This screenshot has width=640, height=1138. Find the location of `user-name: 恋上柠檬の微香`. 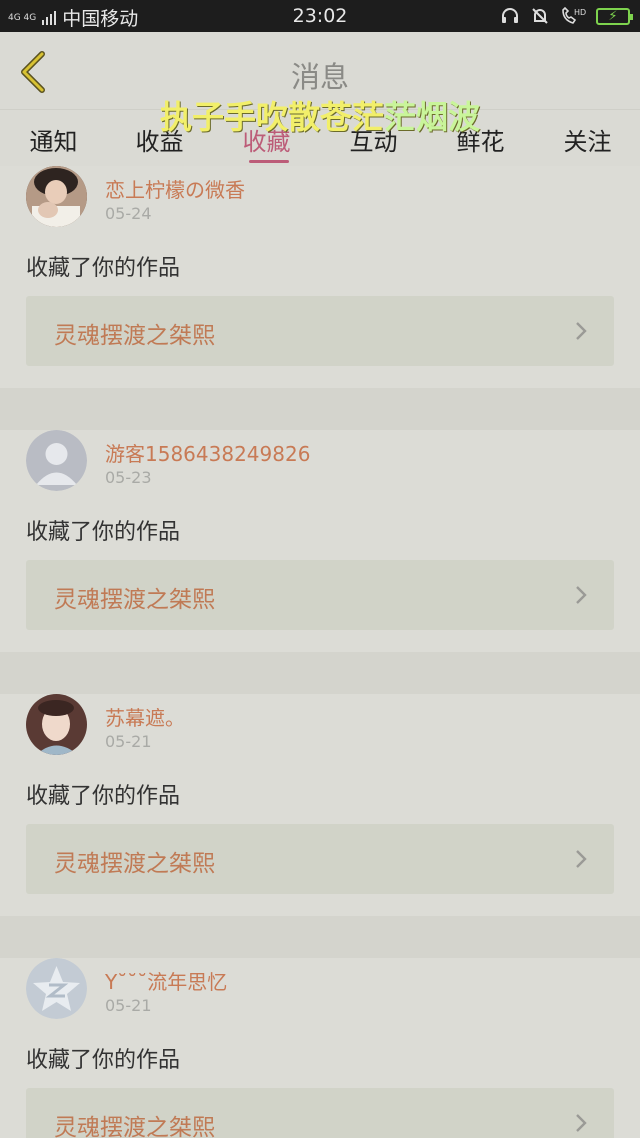

user-name: 恋上柠檬の微香 is located at coordinates (175, 188).